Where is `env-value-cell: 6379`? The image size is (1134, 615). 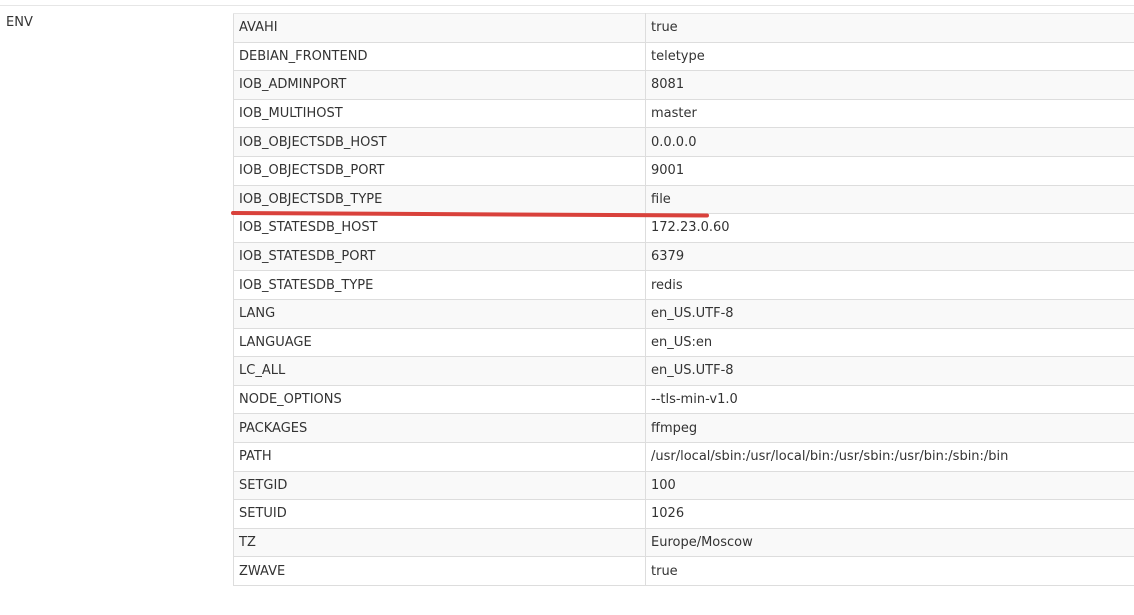
env-value-cell: 6379 is located at coordinates (889, 256).